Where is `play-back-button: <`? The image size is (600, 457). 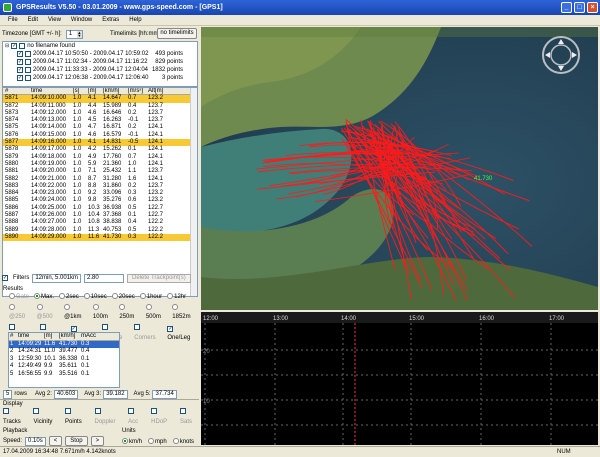 play-back-button: < is located at coordinates (55, 441).